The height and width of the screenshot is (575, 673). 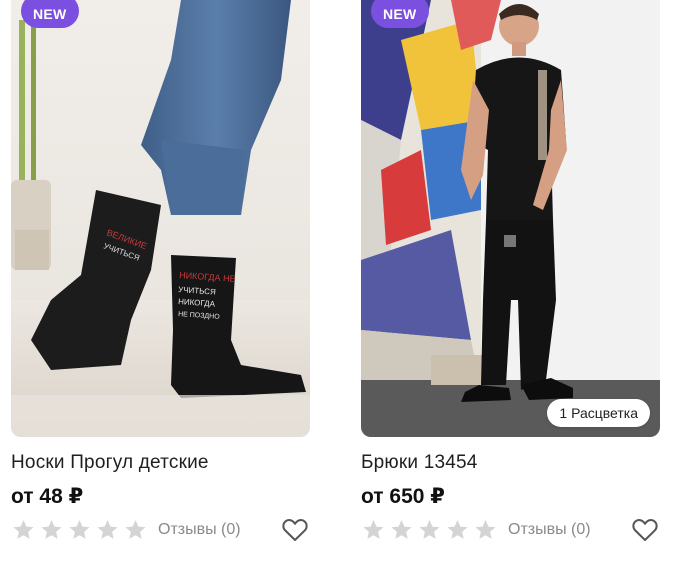 I want to click on colors-count-badge: 1 Расцветка, so click(x=598, y=413).